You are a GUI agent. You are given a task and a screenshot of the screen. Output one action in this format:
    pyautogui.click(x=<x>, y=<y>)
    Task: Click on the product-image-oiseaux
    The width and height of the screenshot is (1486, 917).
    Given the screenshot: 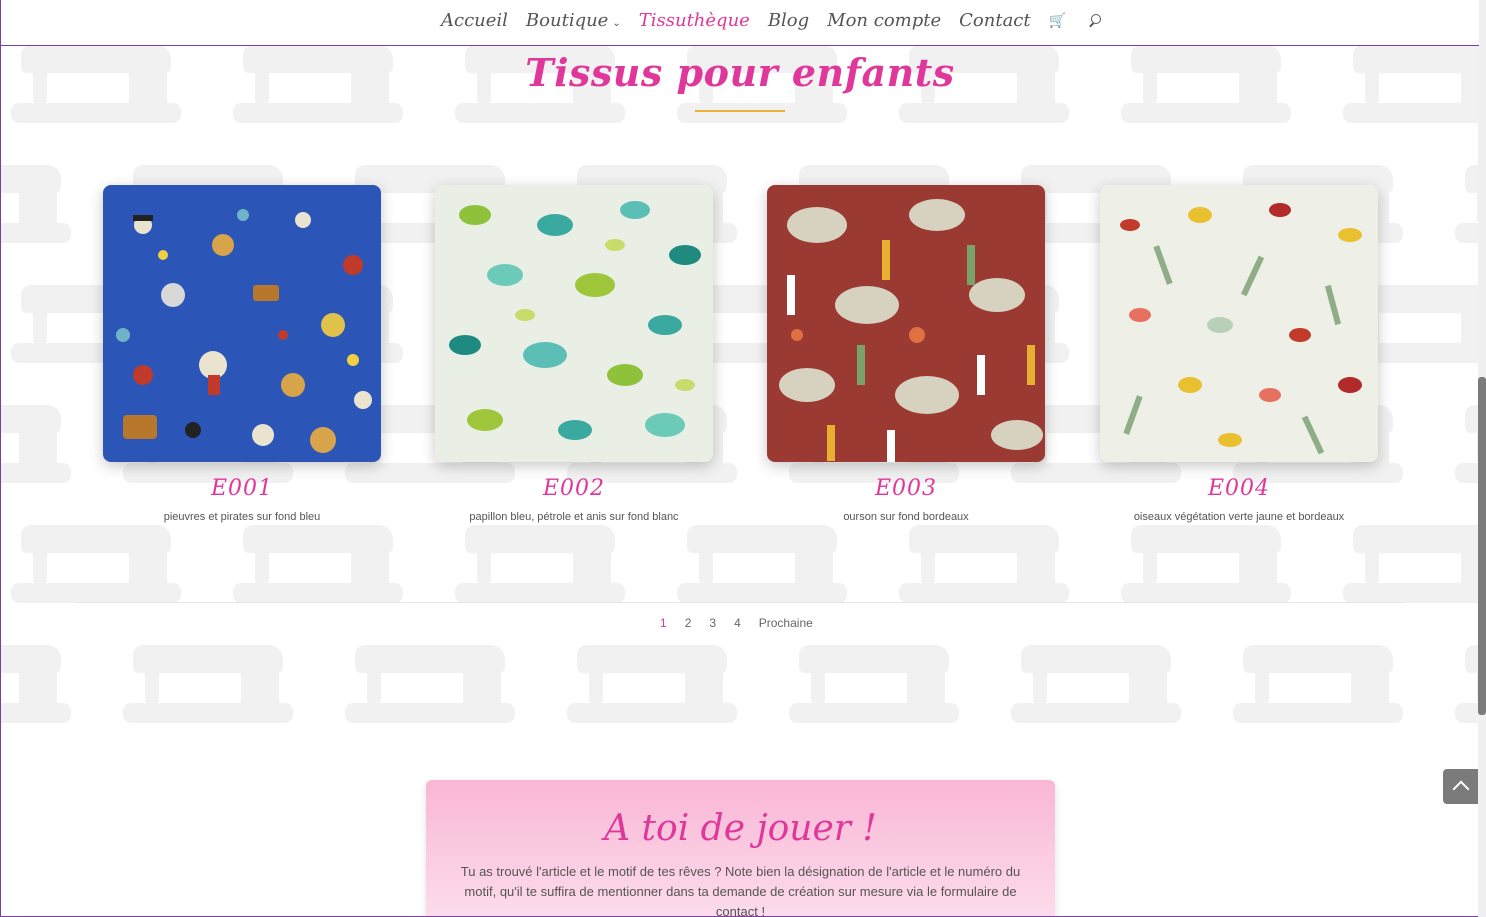 What is the action you would take?
    pyautogui.click(x=1239, y=323)
    